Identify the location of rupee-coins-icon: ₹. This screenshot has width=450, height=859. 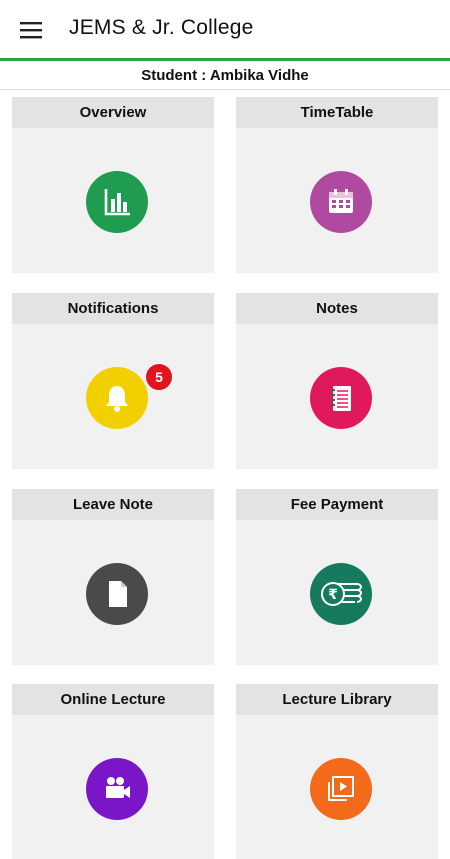
(341, 594).